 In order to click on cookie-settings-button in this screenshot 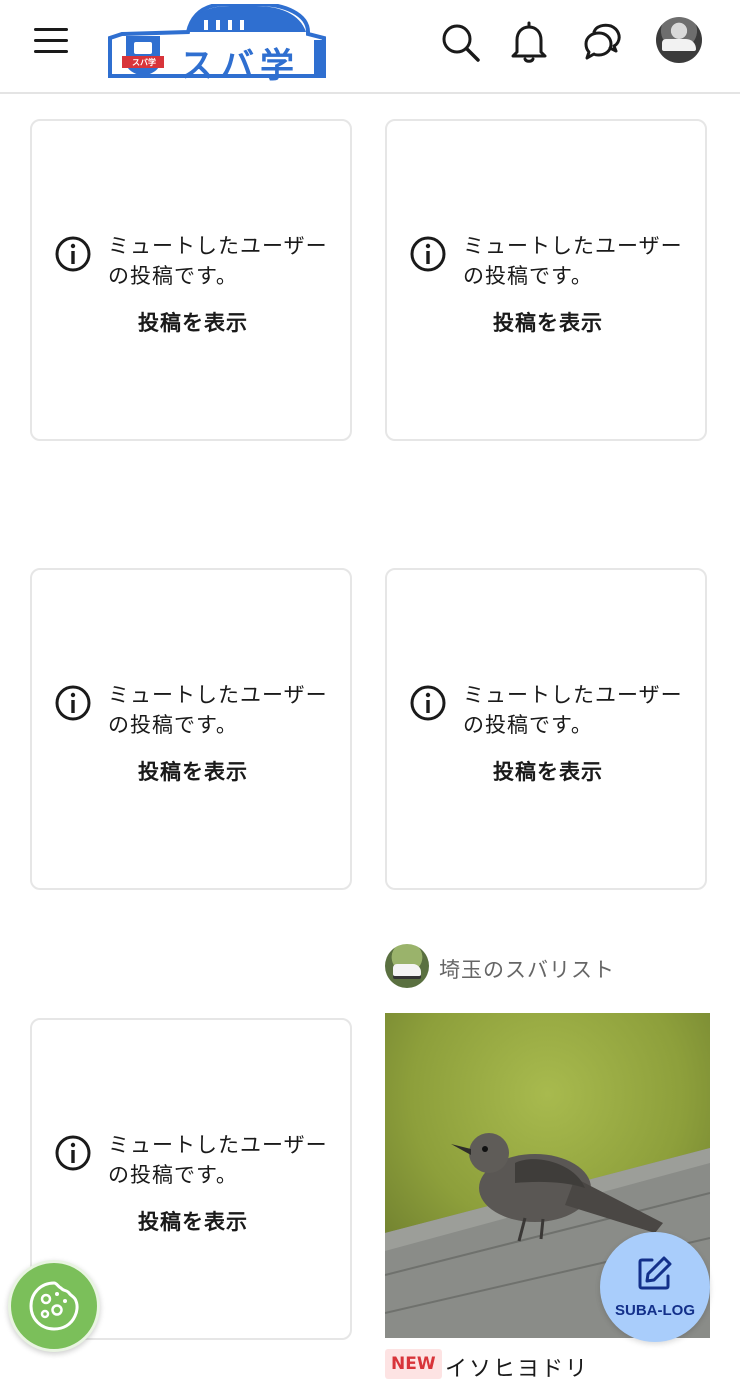, I will do `click(54, 1306)`.